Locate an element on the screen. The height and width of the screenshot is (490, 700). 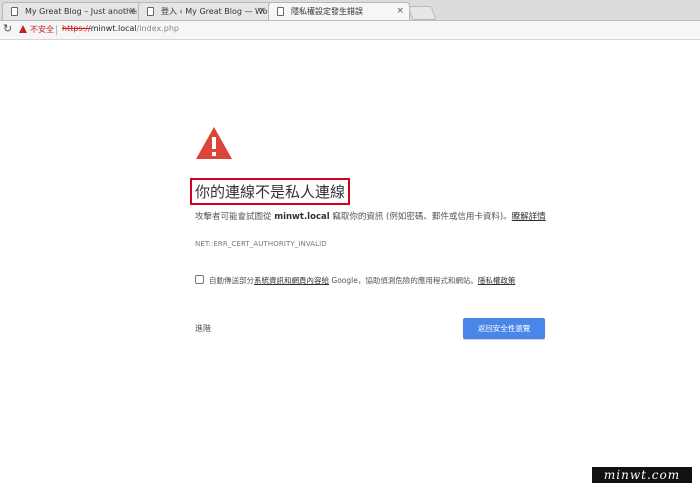
page-title: 你的連線不是私人連線 is located at coordinates (270, 191).